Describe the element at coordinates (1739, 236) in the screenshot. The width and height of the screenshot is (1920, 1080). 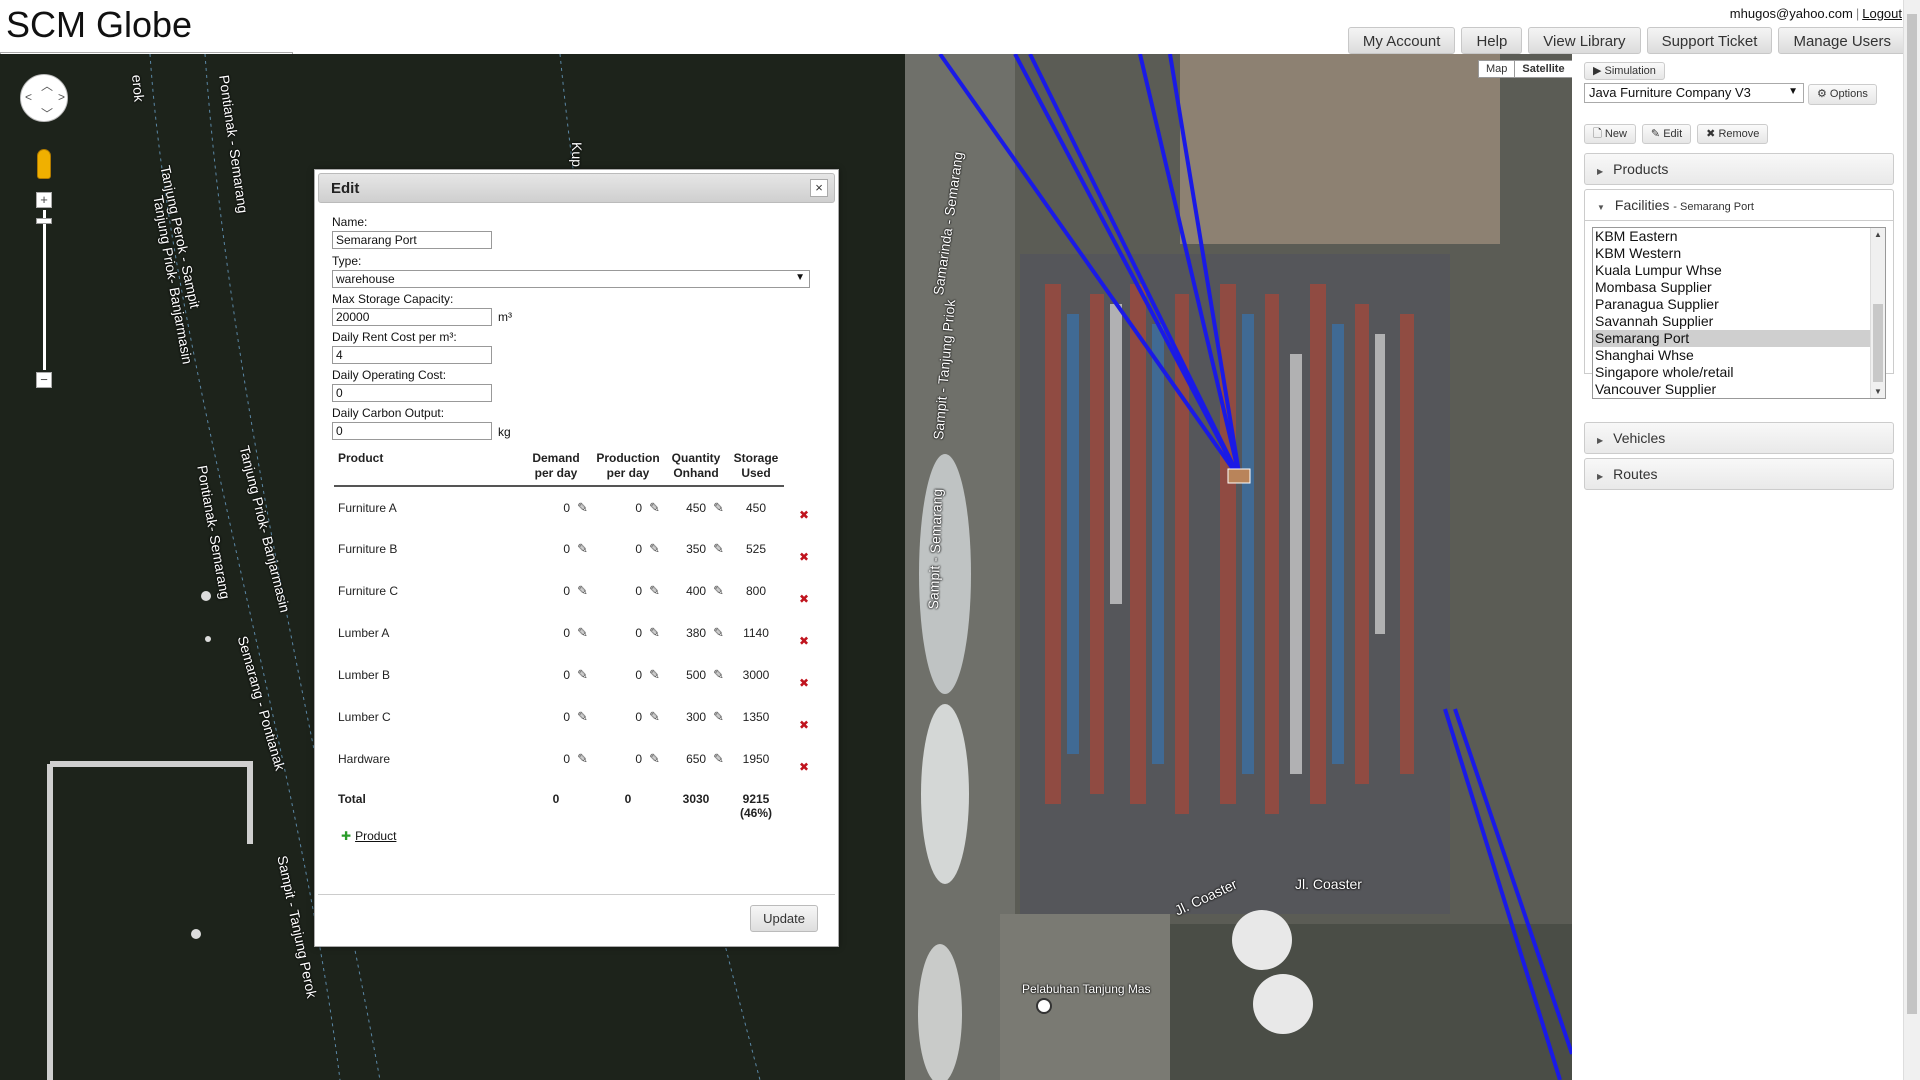
I see `list-item: KBM Eastern` at that location.